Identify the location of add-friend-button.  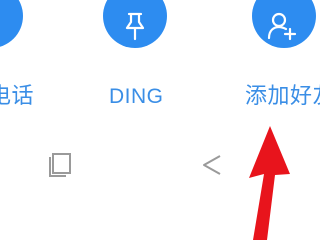
(284, 24).